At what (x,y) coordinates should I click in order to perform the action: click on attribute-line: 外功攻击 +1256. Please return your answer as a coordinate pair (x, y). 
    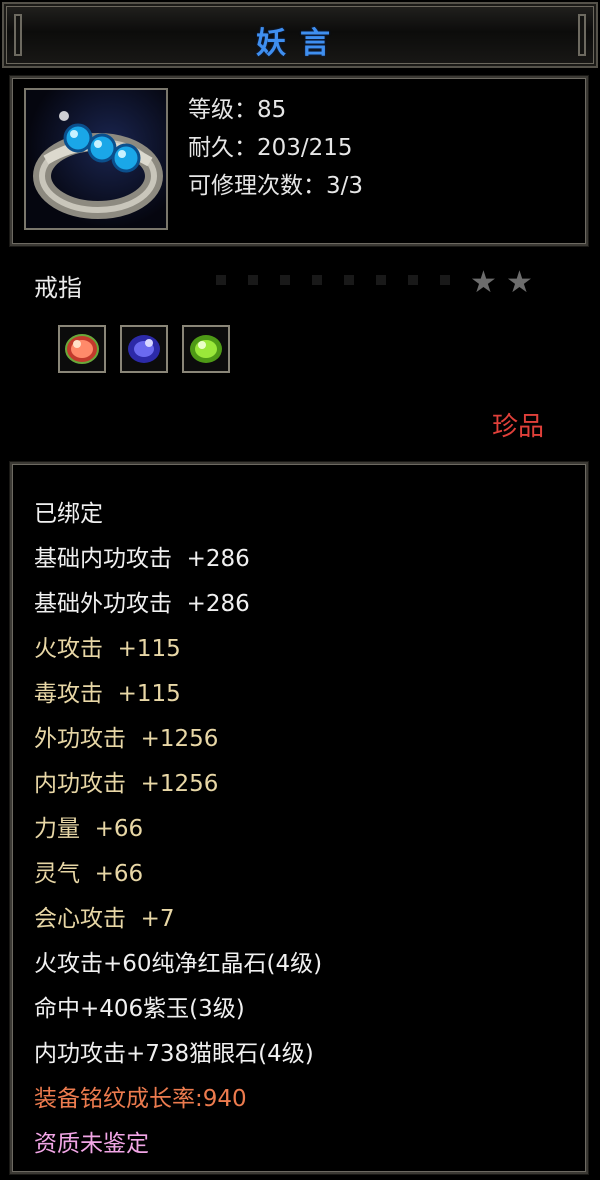
    Looking at the image, I should click on (126, 739).